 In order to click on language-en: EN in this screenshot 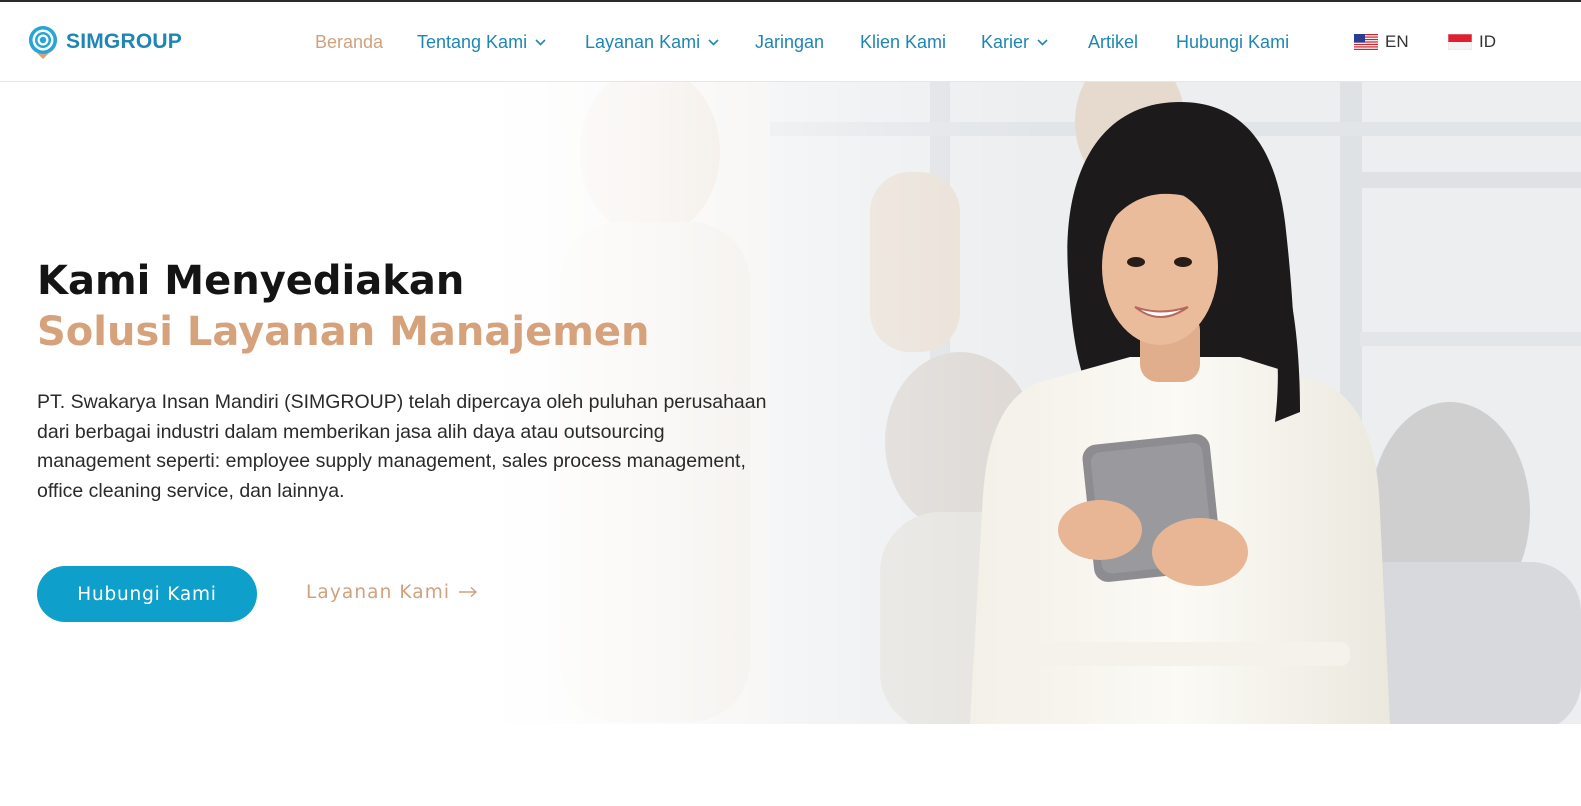, I will do `click(1381, 42)`.